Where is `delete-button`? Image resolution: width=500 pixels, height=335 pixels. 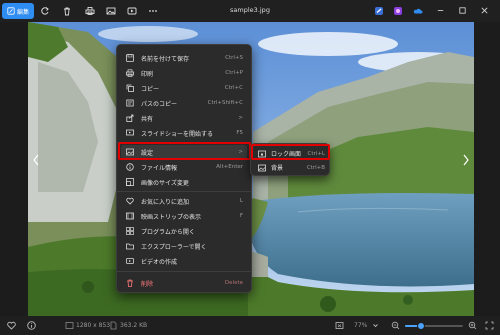 delete-button is located at coordinates (67, 11).